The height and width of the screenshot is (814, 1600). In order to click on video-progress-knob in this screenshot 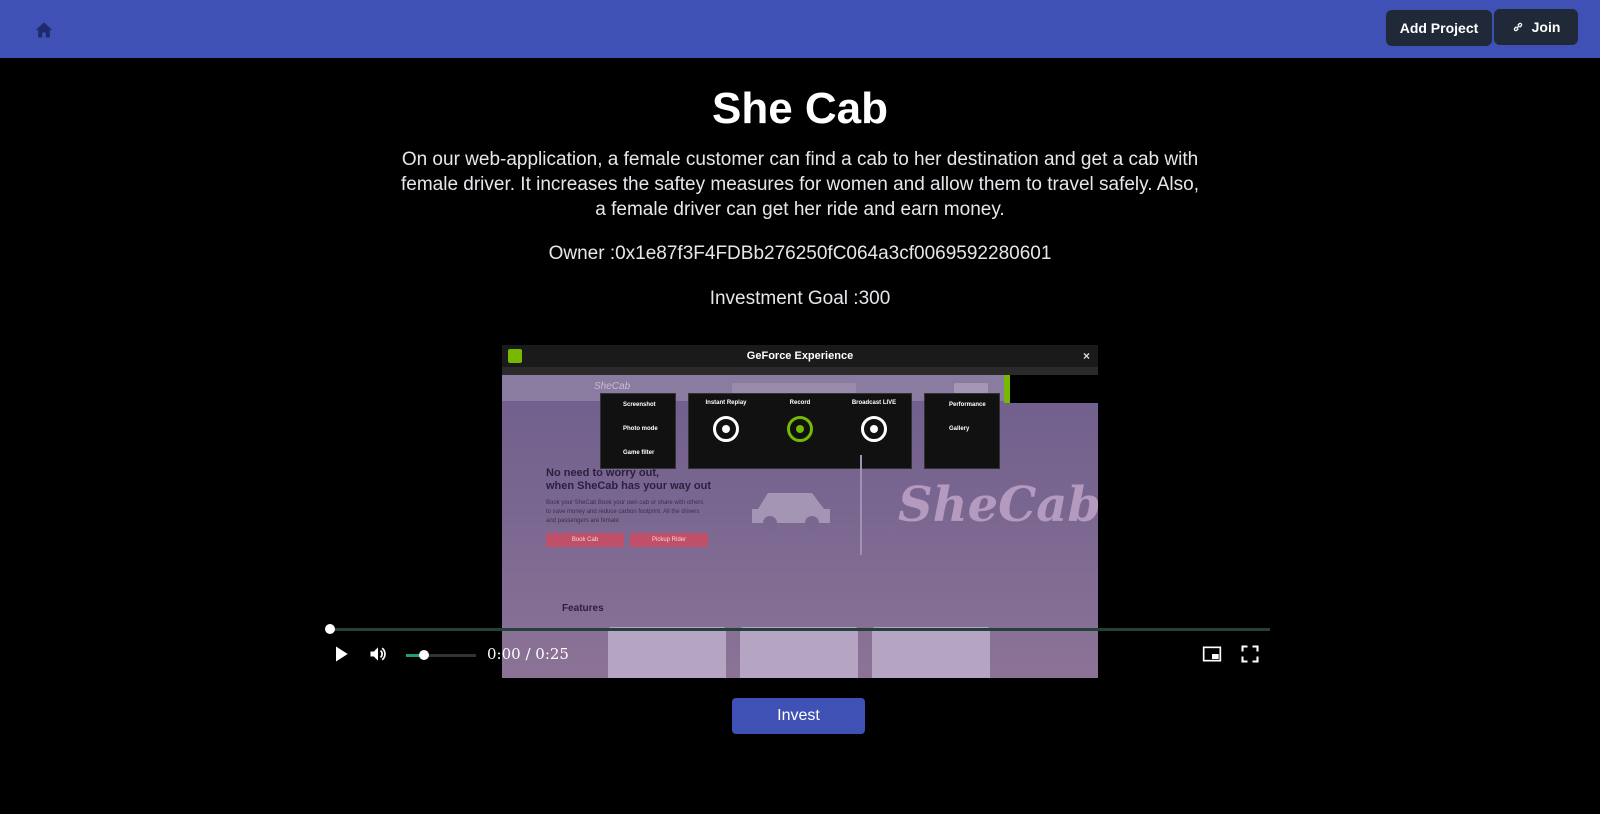, I will do `click(330, 629)`.